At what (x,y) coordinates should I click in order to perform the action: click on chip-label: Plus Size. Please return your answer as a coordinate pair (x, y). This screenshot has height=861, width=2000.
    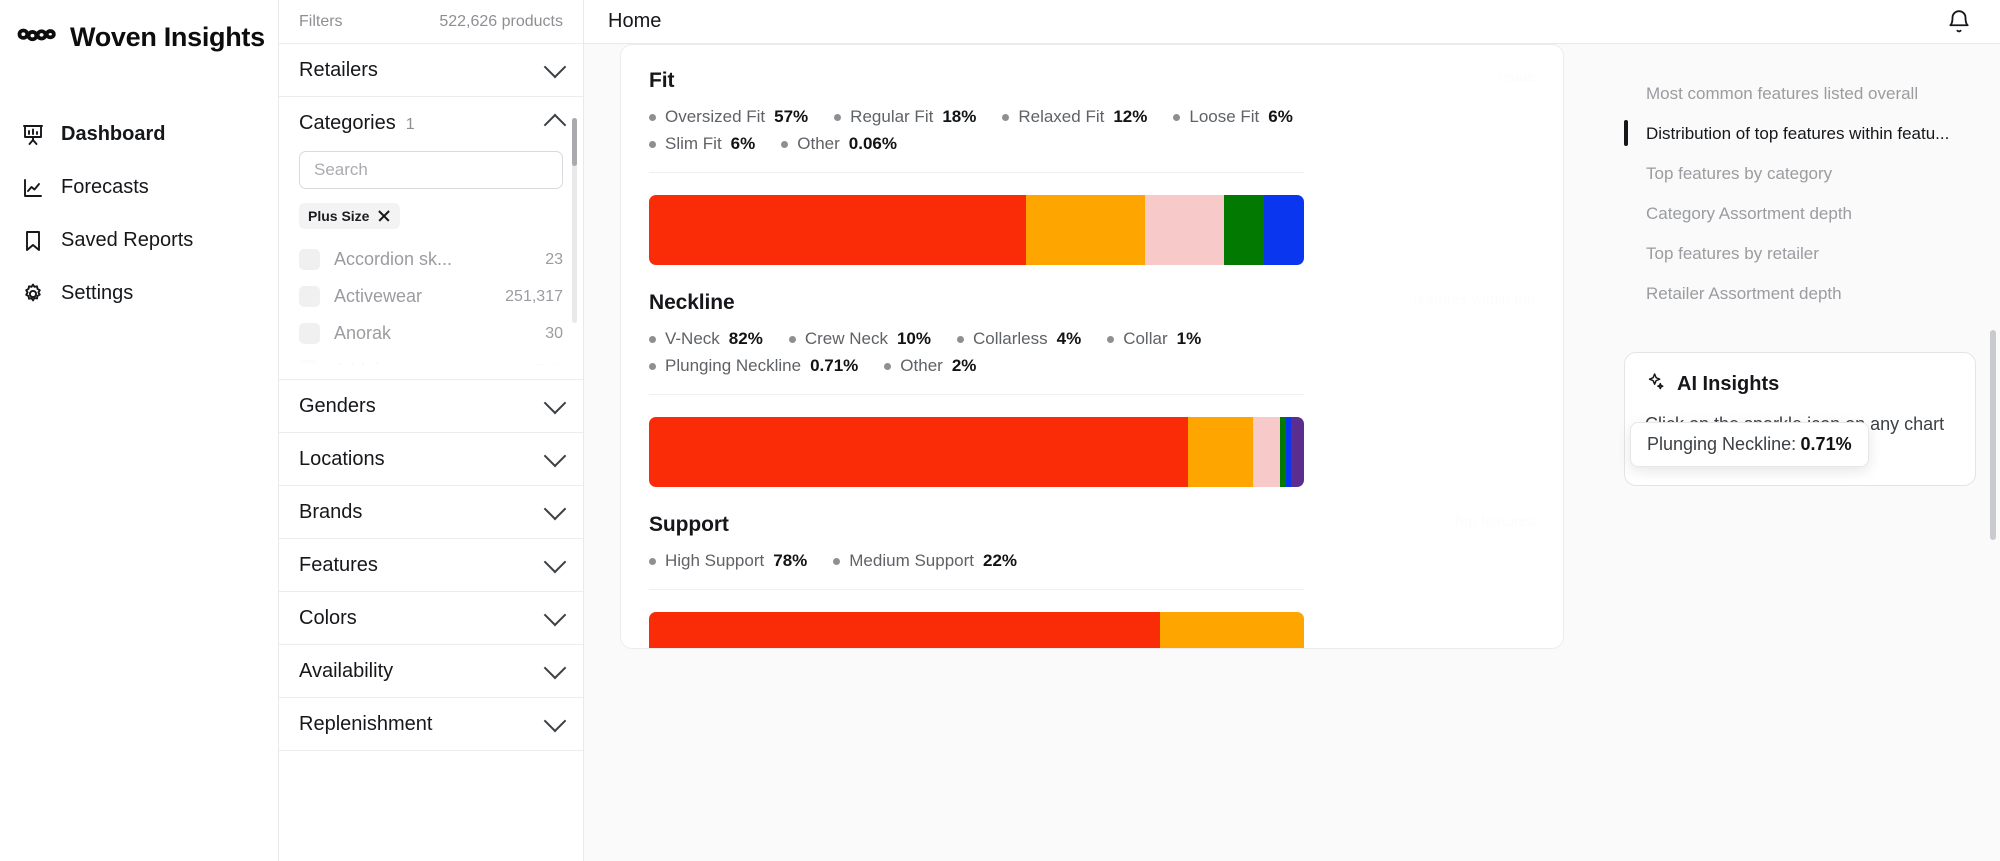
    Looking at the image, I should click on (339, 216).